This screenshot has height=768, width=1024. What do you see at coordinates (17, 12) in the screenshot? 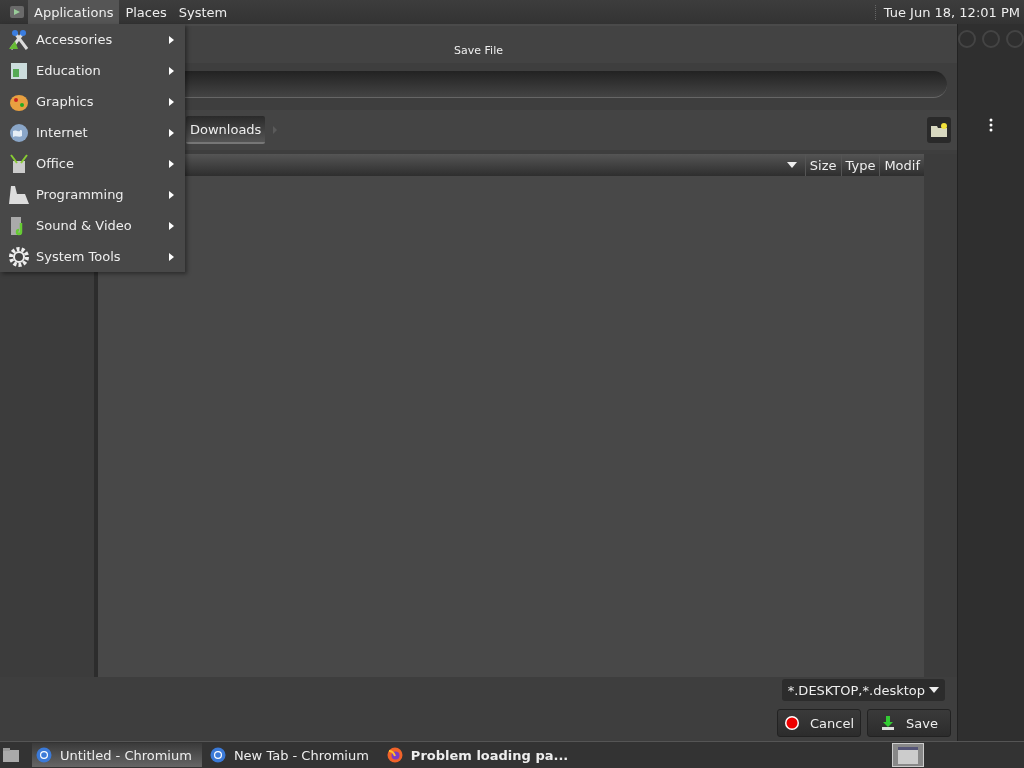
I see `menu-logo-icon` at bounding box center [17, 12].